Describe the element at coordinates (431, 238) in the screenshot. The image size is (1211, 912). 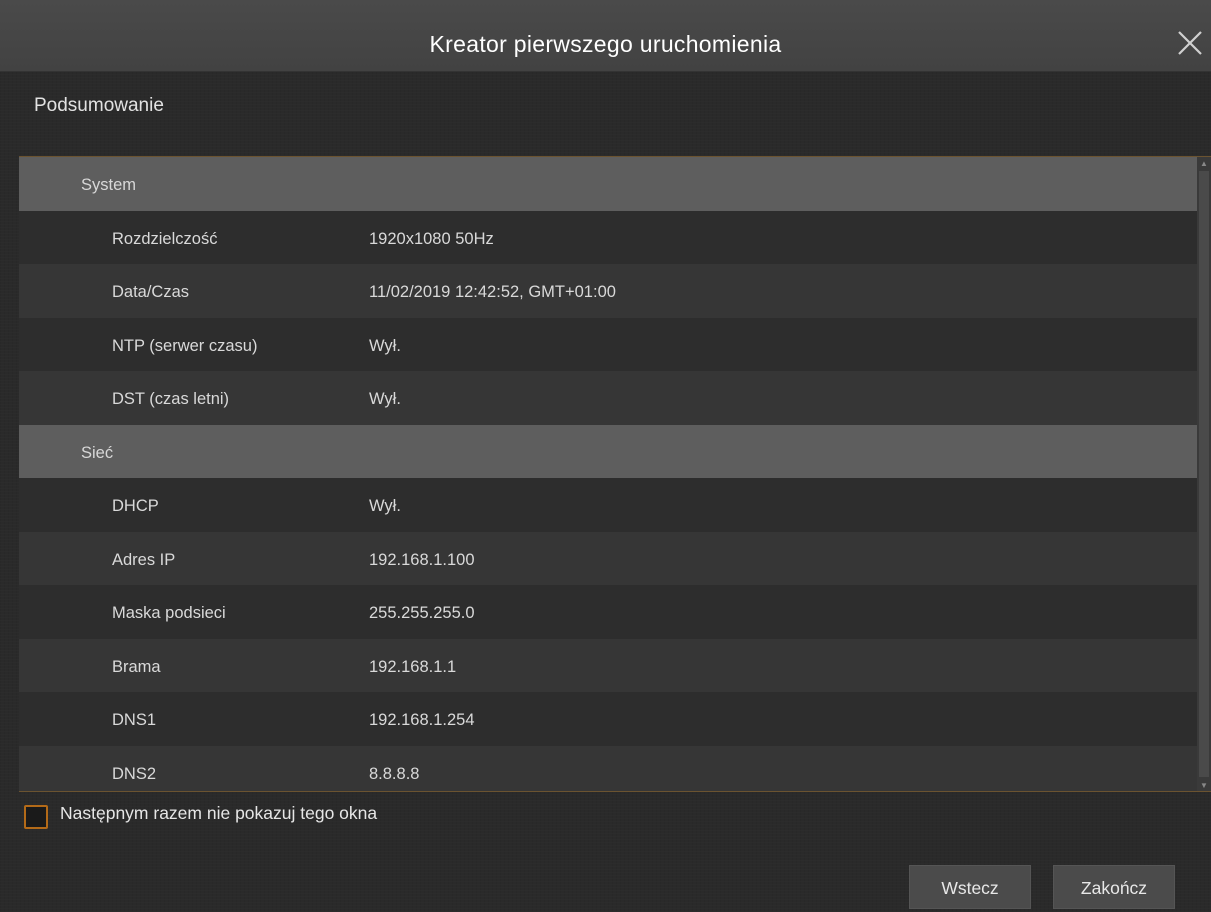
I see `row-value: 1920x1080 50Hz` at that location.